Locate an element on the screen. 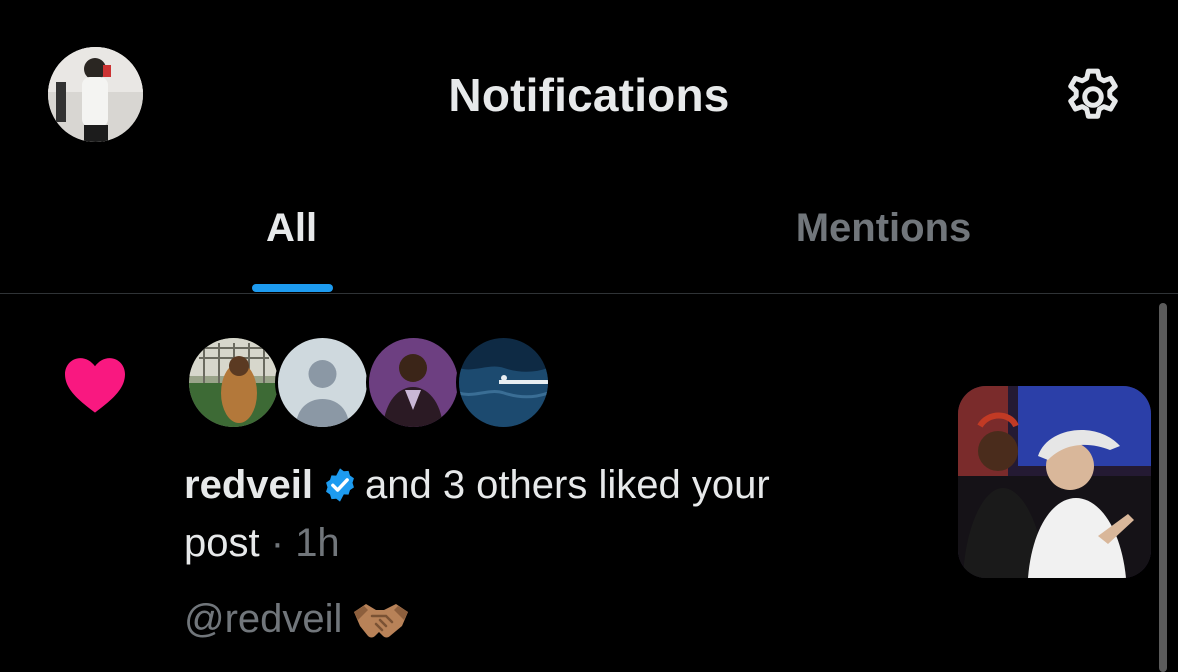 This screenshot has width=1178, height=672. post-preview: @redveil is located at coordinates (297, 624).